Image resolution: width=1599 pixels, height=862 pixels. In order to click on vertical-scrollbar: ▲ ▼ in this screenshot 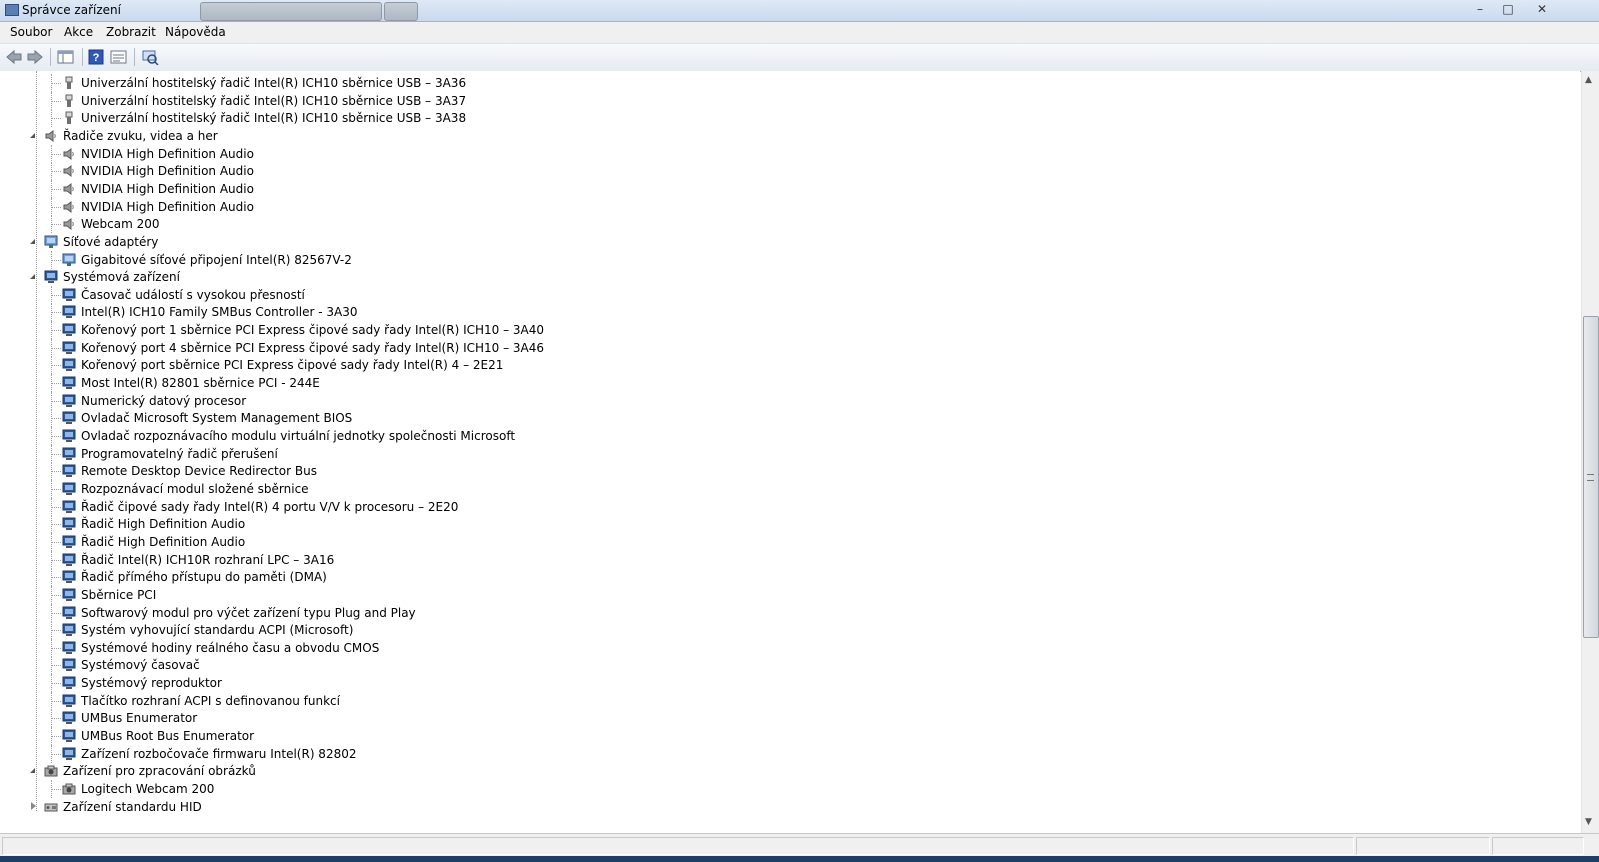, I will do `click(1590, 452)`.